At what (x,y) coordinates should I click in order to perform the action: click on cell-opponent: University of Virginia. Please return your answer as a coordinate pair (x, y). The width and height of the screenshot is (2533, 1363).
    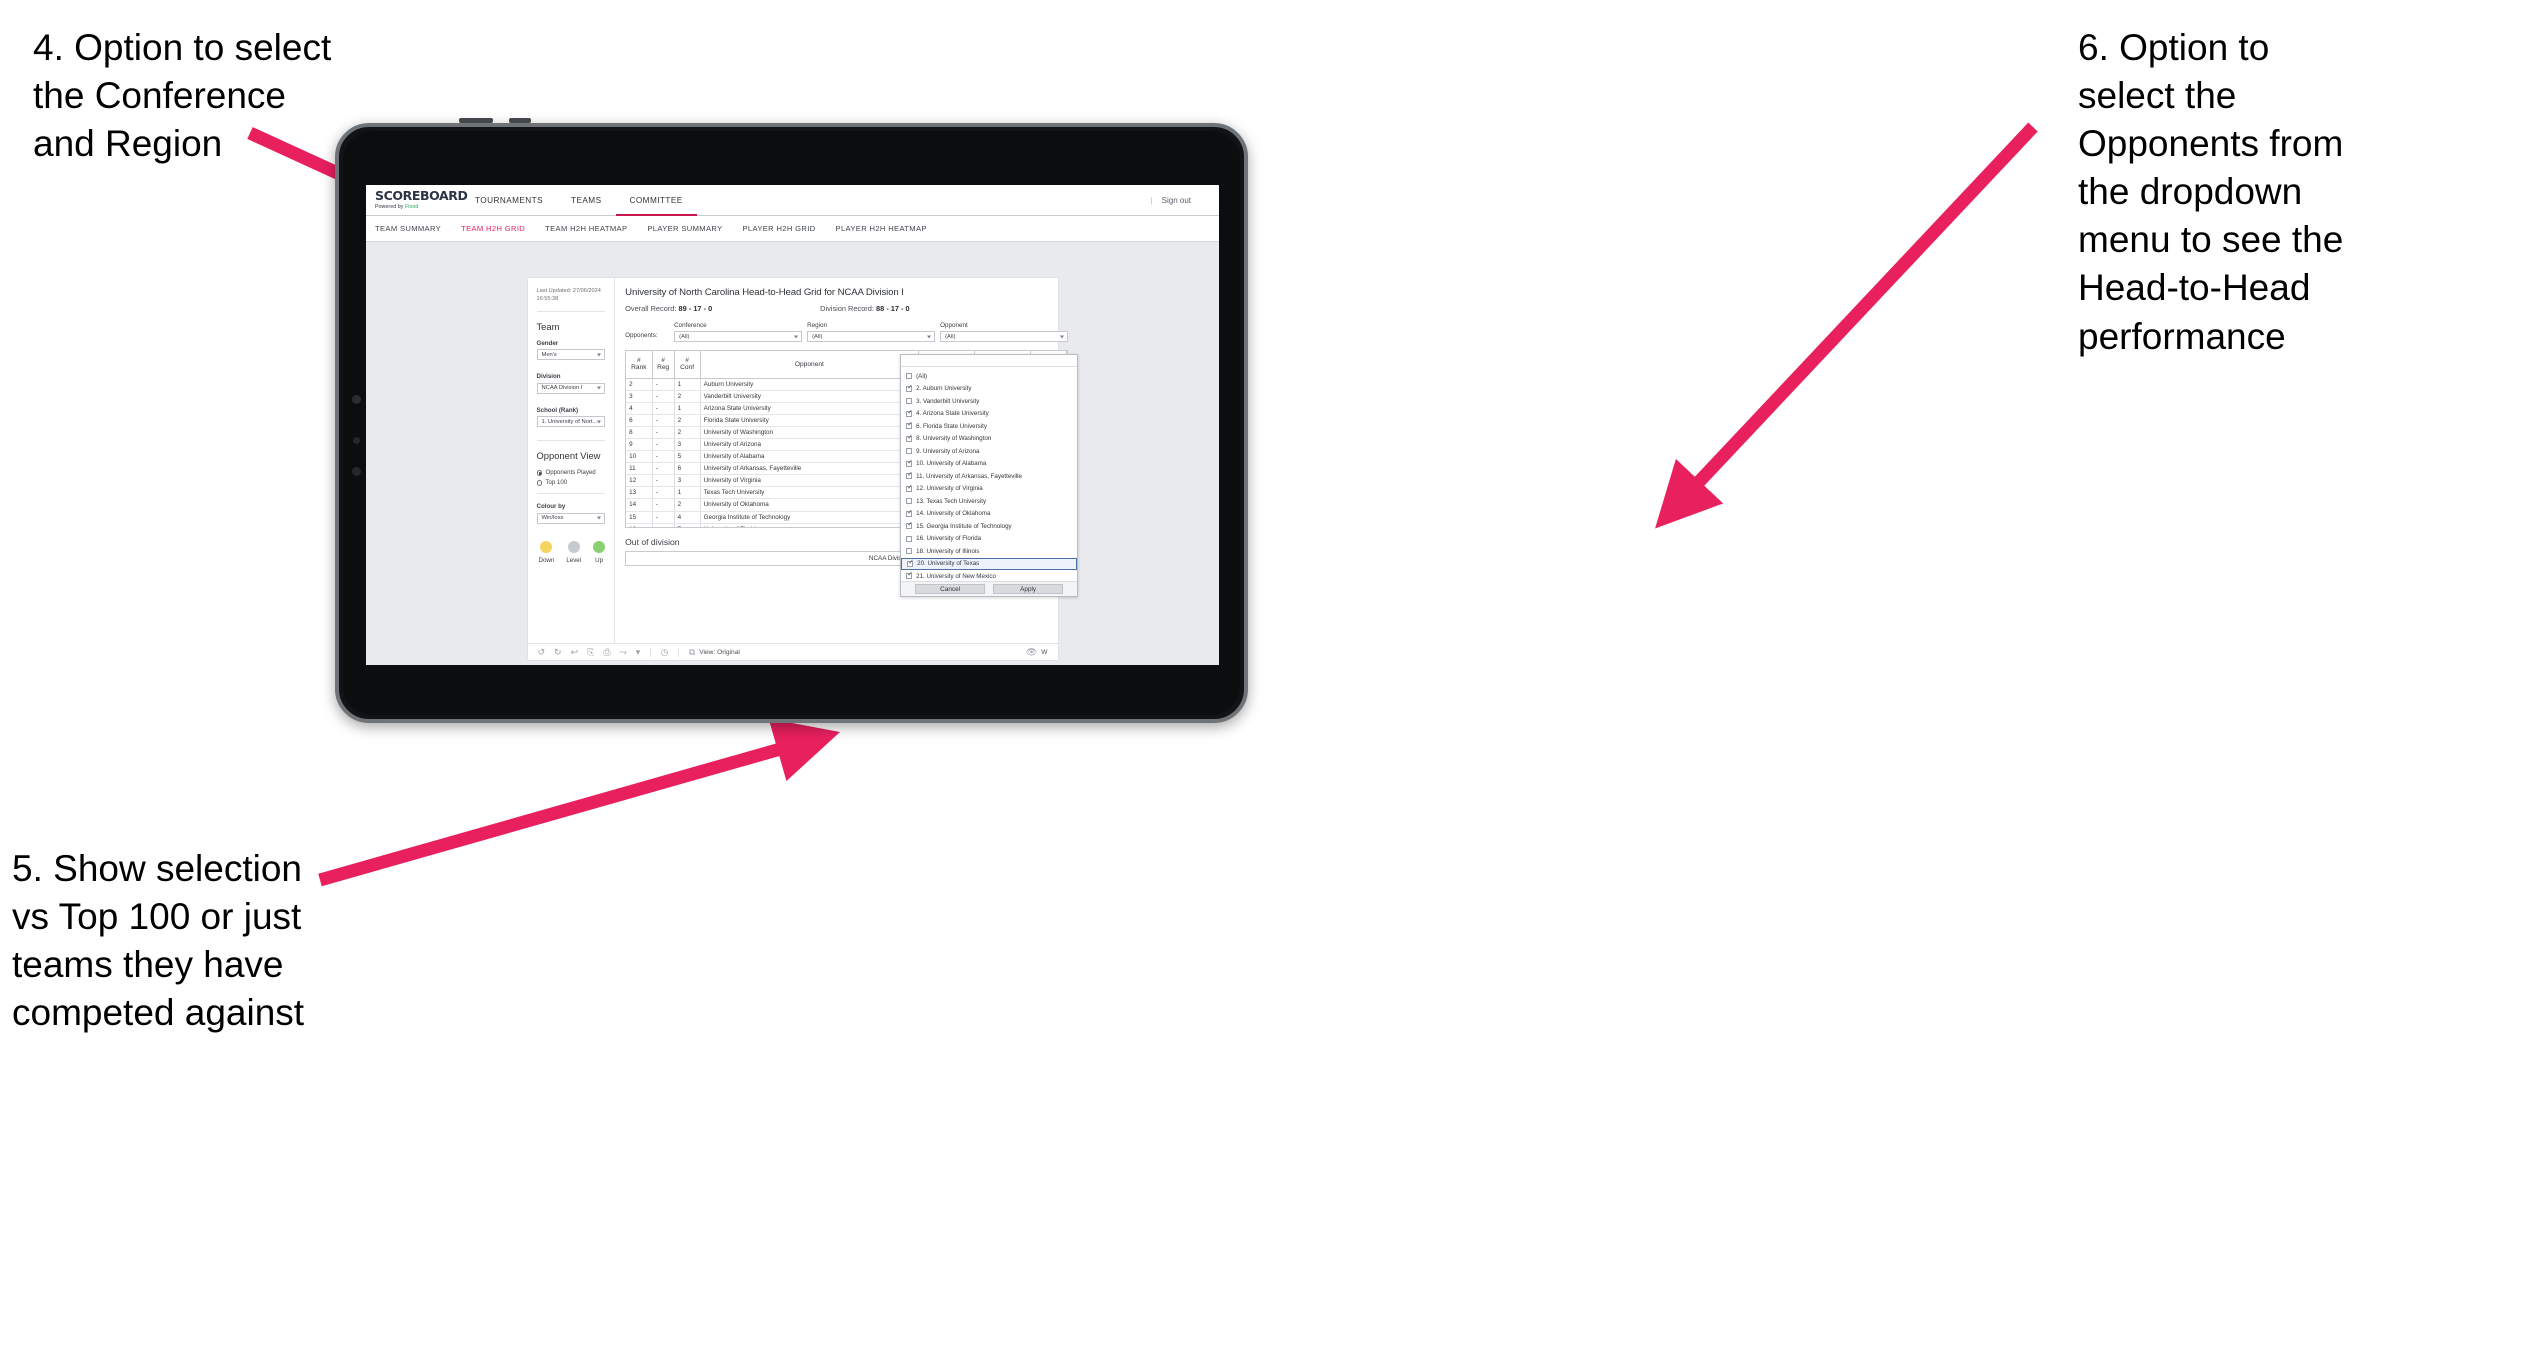
    Looking at the image, I should click on (810, 481).